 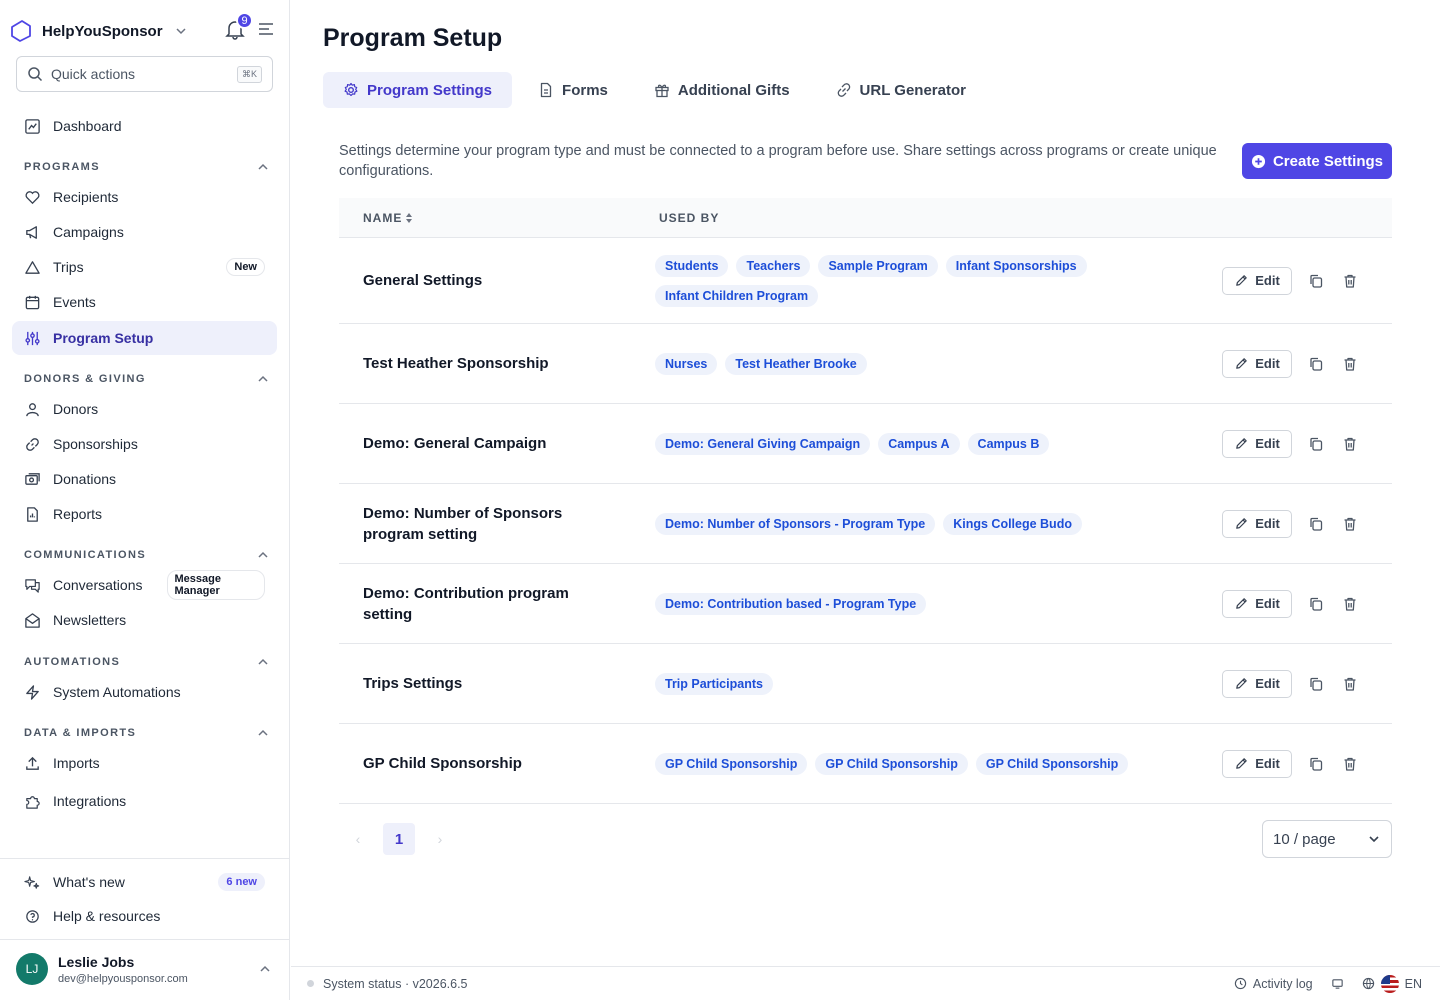 What do you see at coordinates (1317, 161) in the screenshot?
I see `create-settings-button: Create Settings` at bounding box center [1317, 161].